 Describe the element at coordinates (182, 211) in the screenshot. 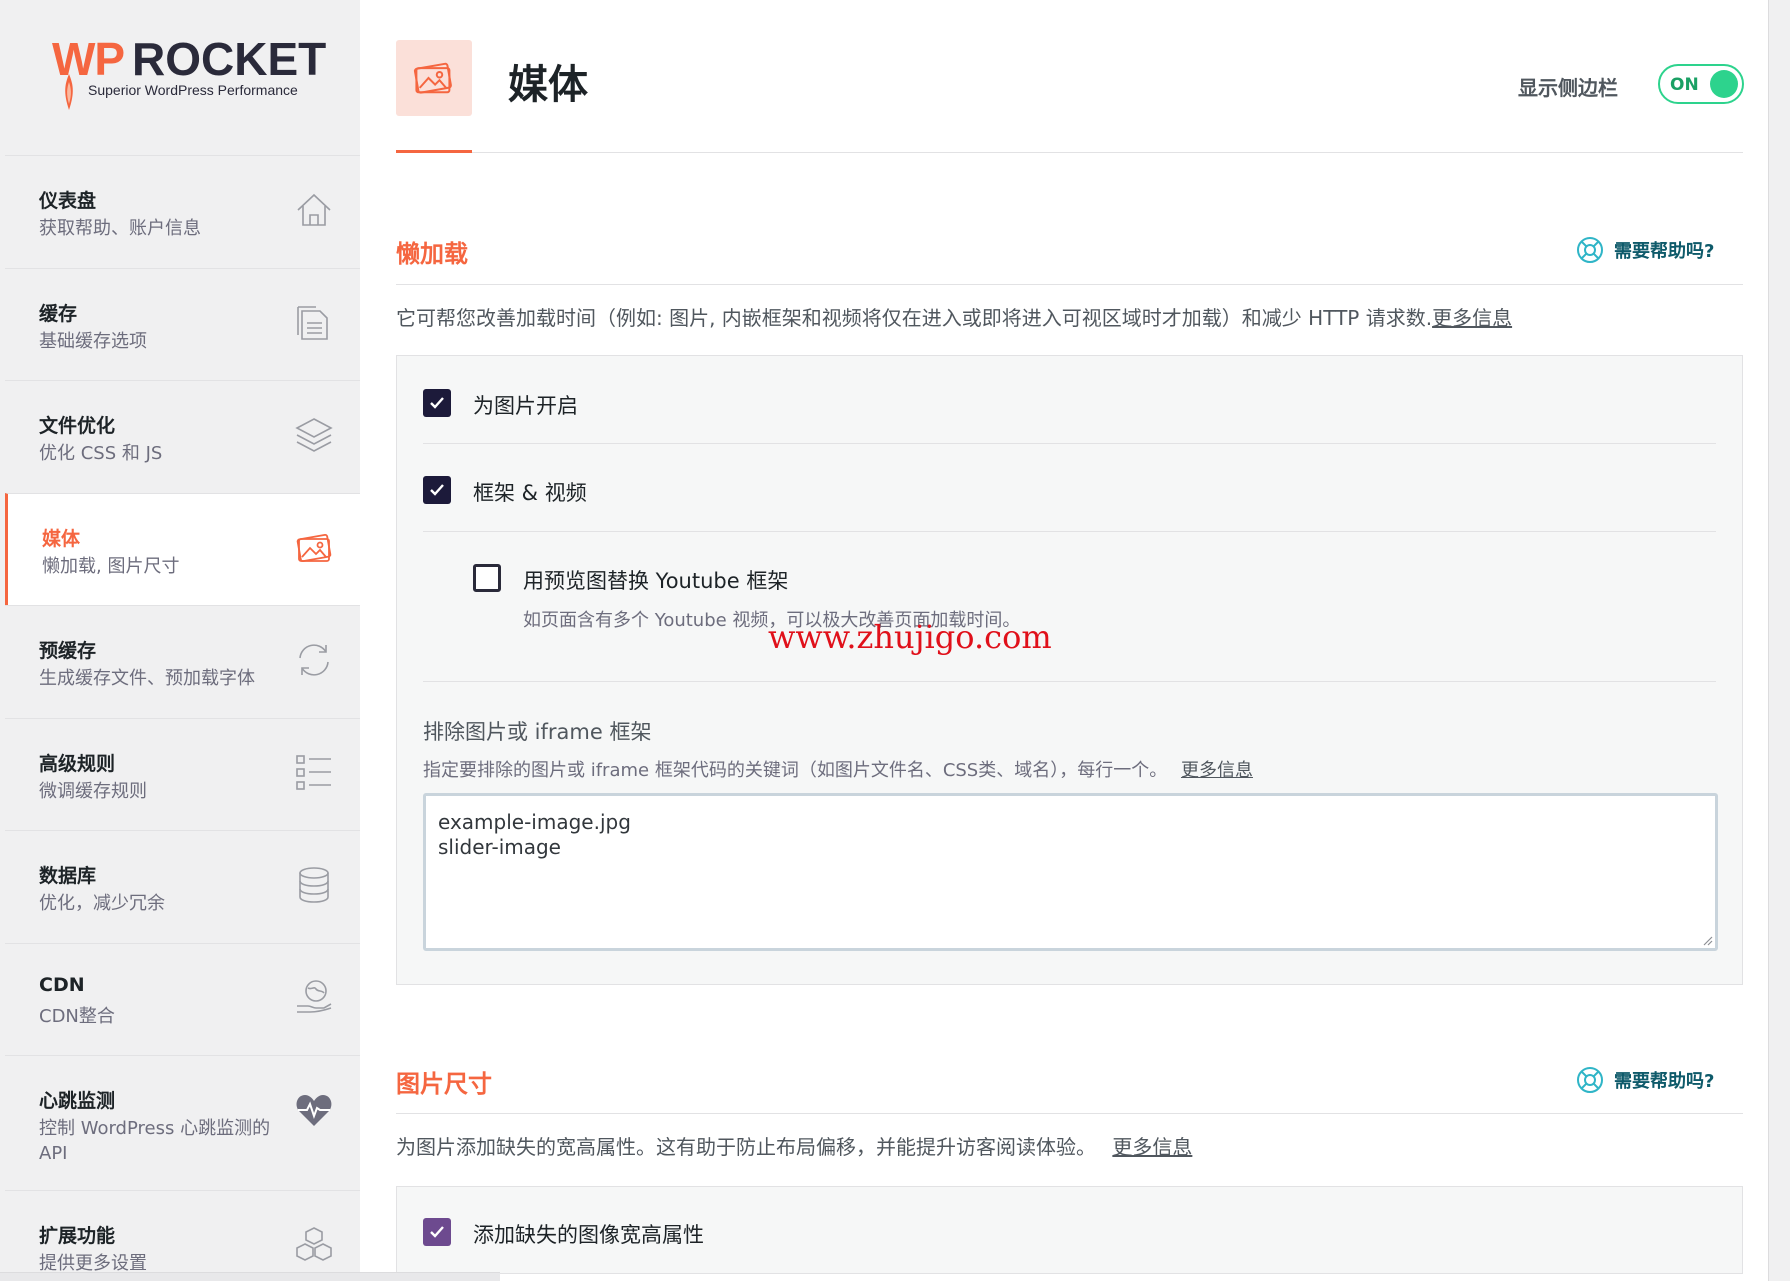

I see `sidebar-item-dashboard: 仪表盘 获取帮助、账户信息` at that location.